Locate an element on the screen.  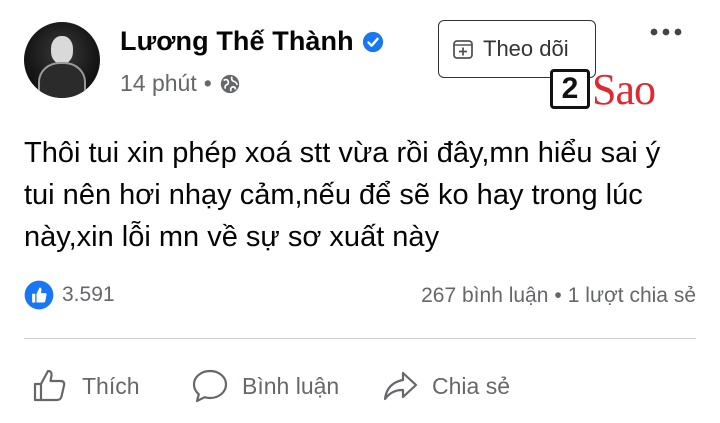
thumbs-up-icon is located at coordinates (49, 385).